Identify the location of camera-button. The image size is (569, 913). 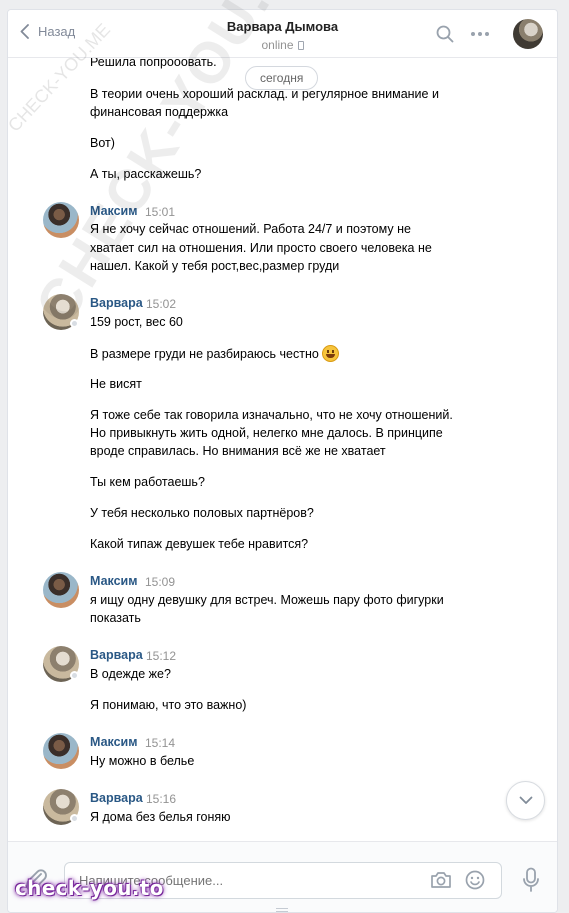
(441, 882).